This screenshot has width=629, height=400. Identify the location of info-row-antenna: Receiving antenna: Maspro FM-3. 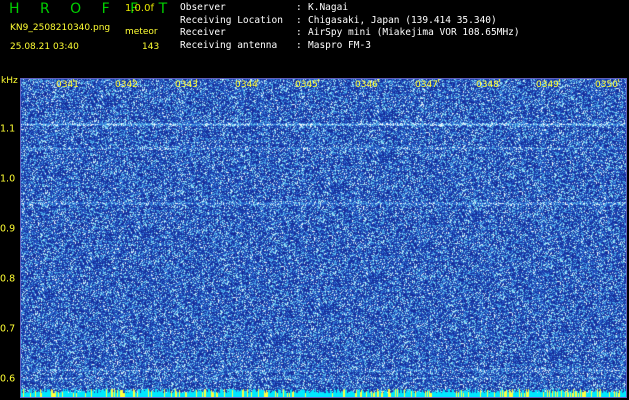
(350, 46).